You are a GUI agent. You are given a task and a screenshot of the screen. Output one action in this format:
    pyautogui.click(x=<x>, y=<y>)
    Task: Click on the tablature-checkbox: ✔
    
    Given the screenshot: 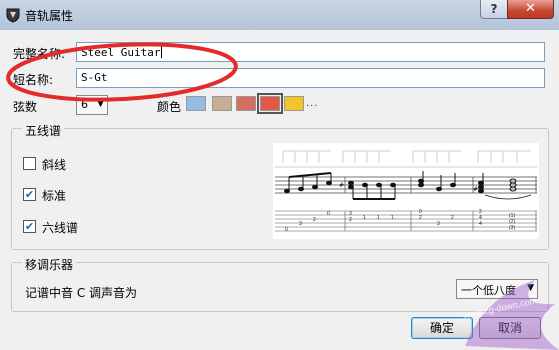 What is the action you would take?
    pyautogui.click(x=29, y=226)
    